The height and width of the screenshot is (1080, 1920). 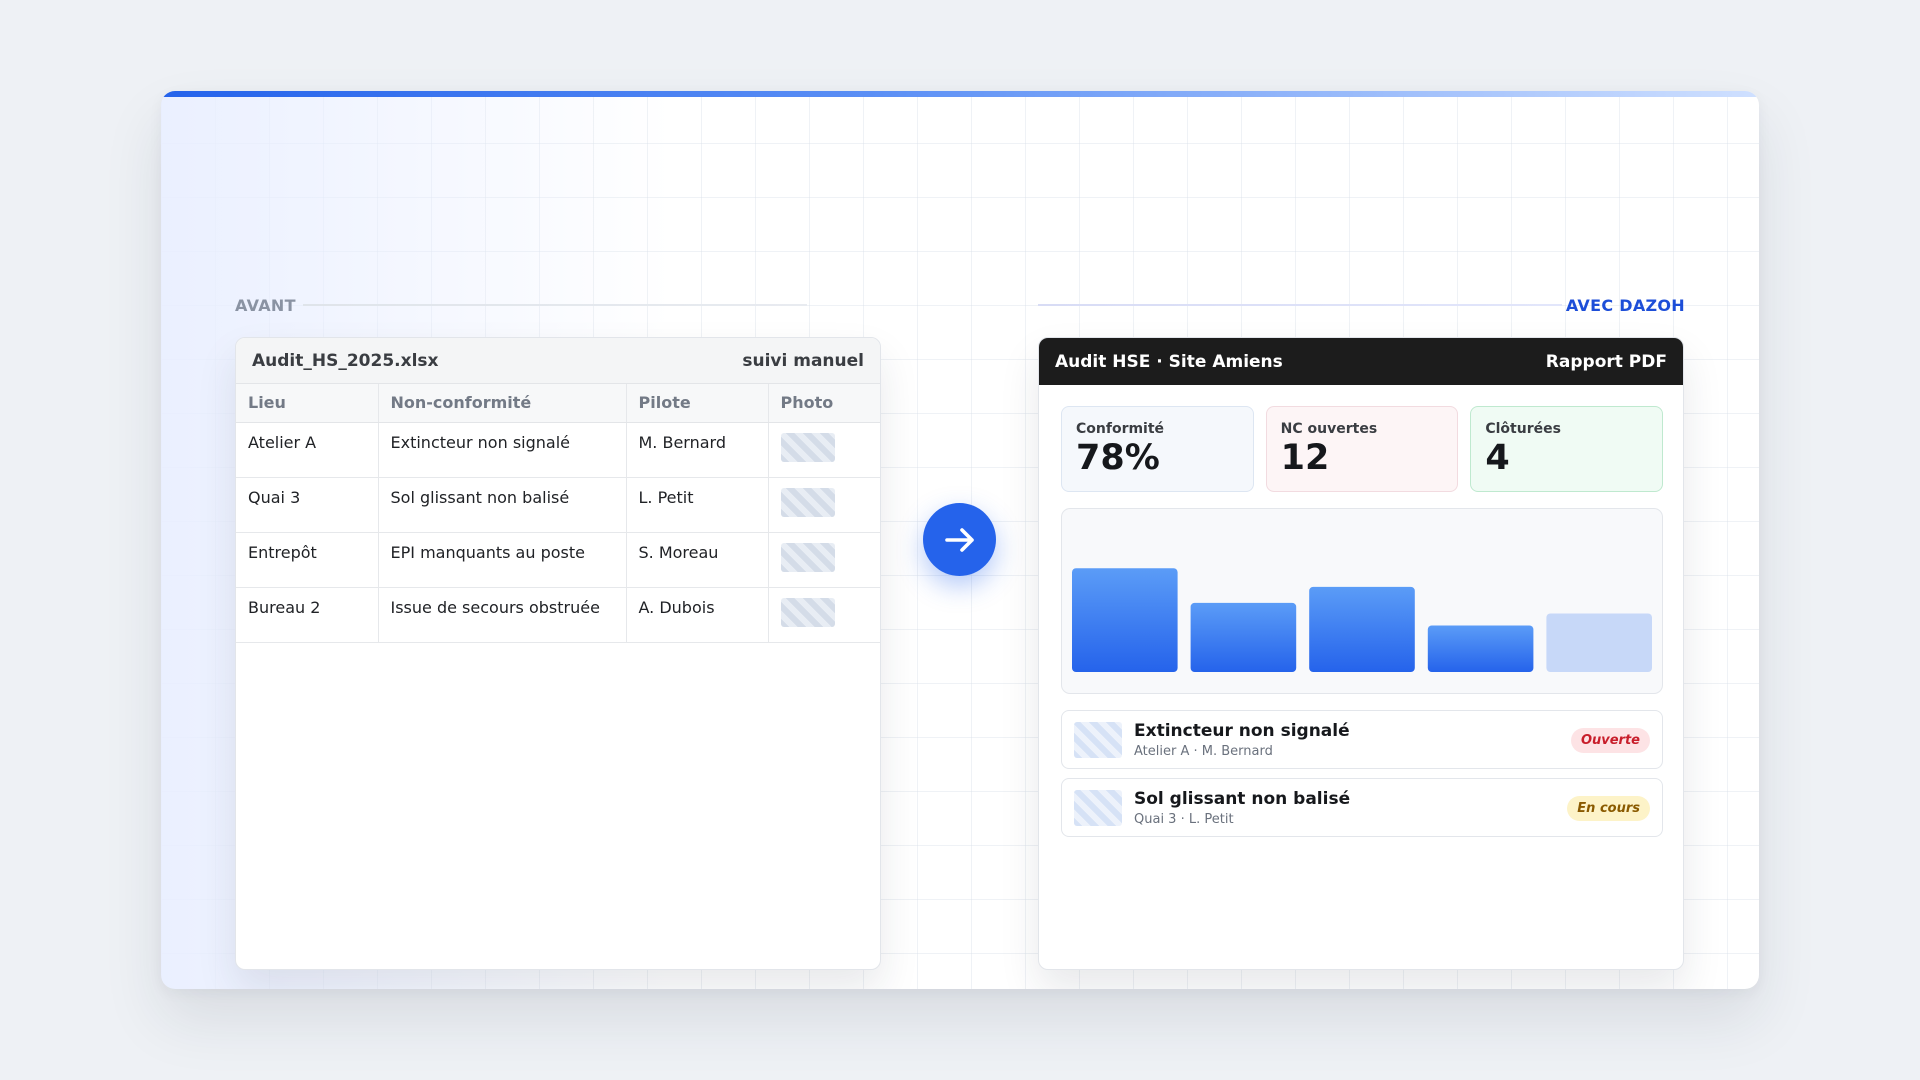 What do you see at coordinates (558, 361) in the screenshot?
I see `spreadsheet-header: Audit_HS_2025.xlsx suivi manuel` at bounding box center [558, 361].